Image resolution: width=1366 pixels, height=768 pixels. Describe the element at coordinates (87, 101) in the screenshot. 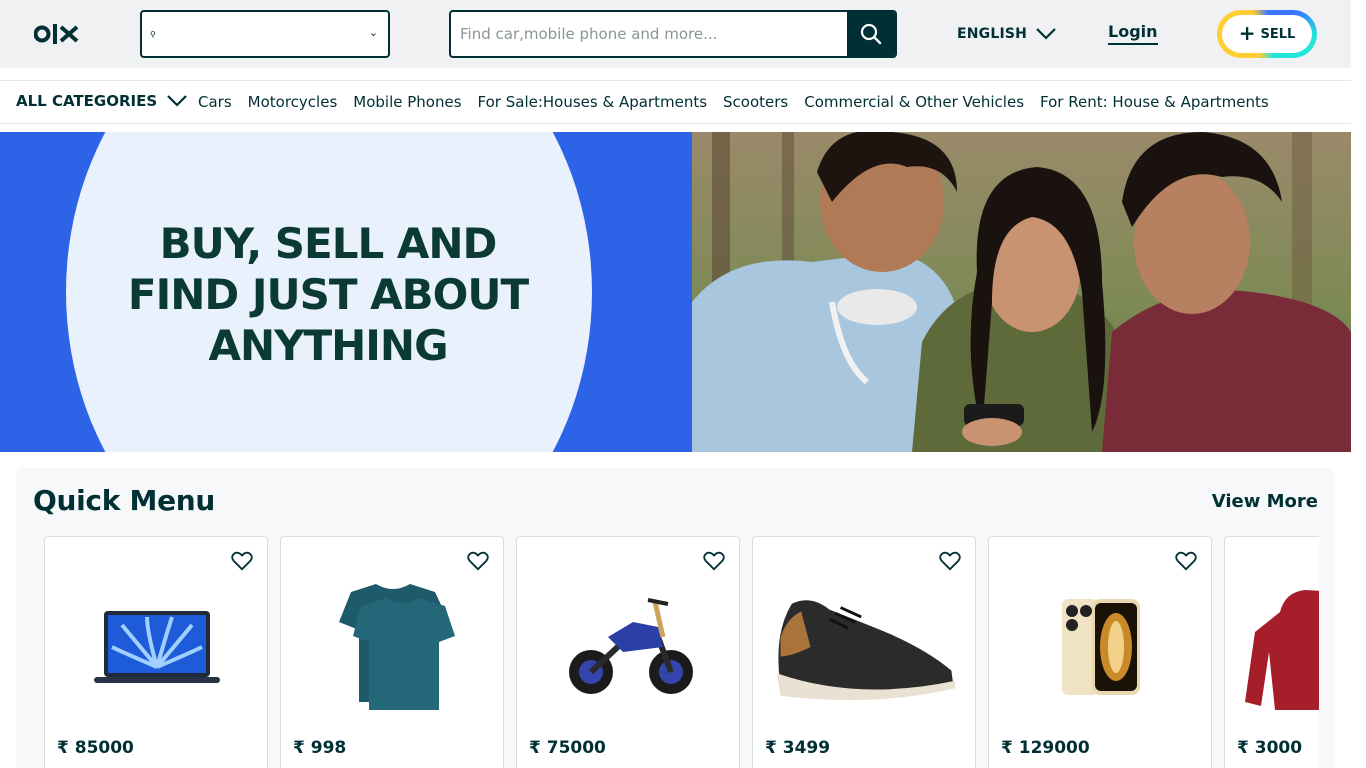

I see `all-categories-label: ALL CATEGORIES` at that location.